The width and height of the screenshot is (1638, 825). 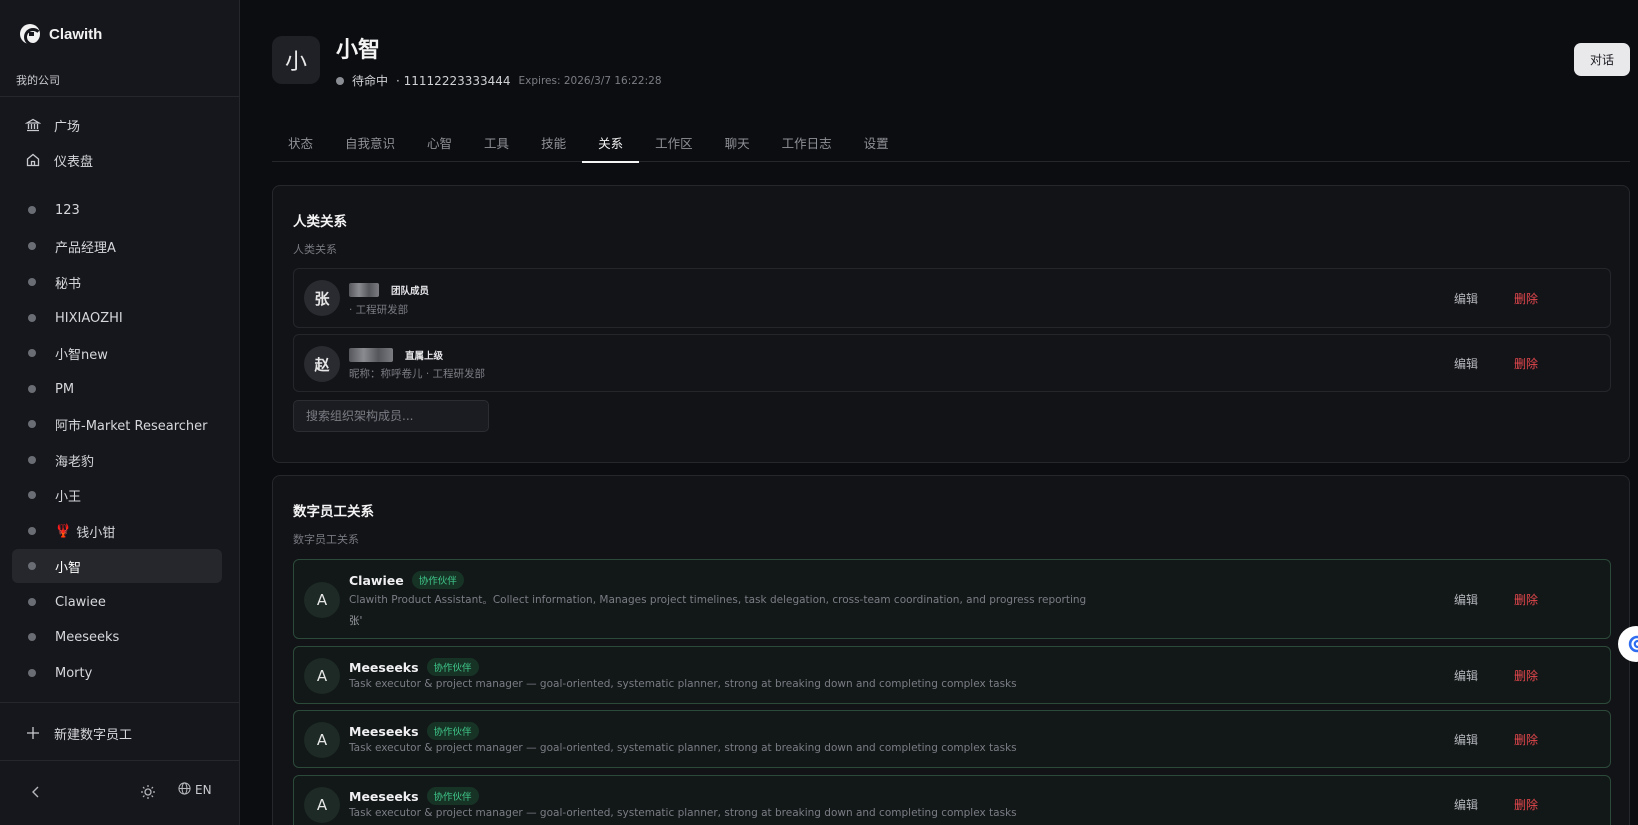 I want to click on tab-settings: 设置, so click(x=876, y=144).